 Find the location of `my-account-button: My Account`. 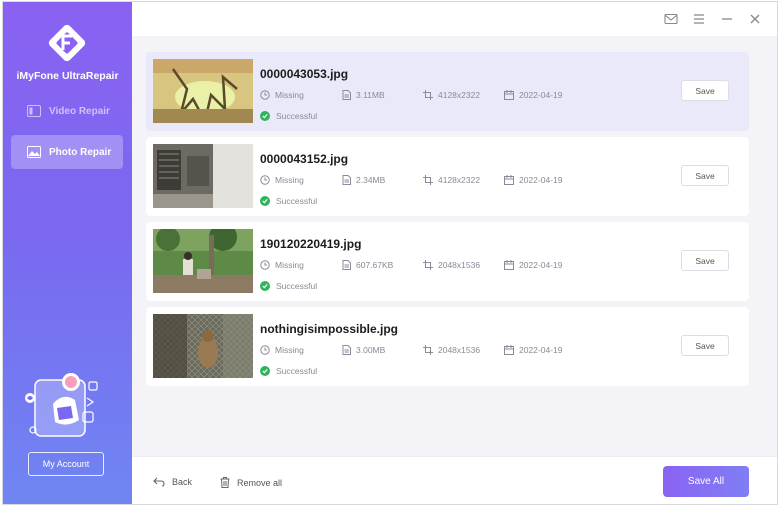

my-account-button: My Account is located at coordinates (66, 464).